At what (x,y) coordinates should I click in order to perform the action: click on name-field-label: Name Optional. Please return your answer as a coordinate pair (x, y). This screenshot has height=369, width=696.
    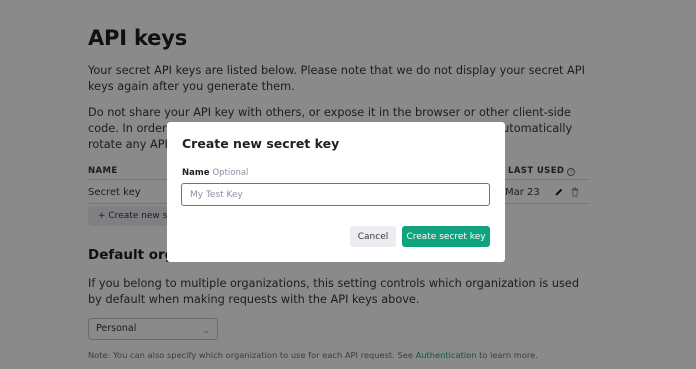
    Looking at the image, I should click on (215, 173).